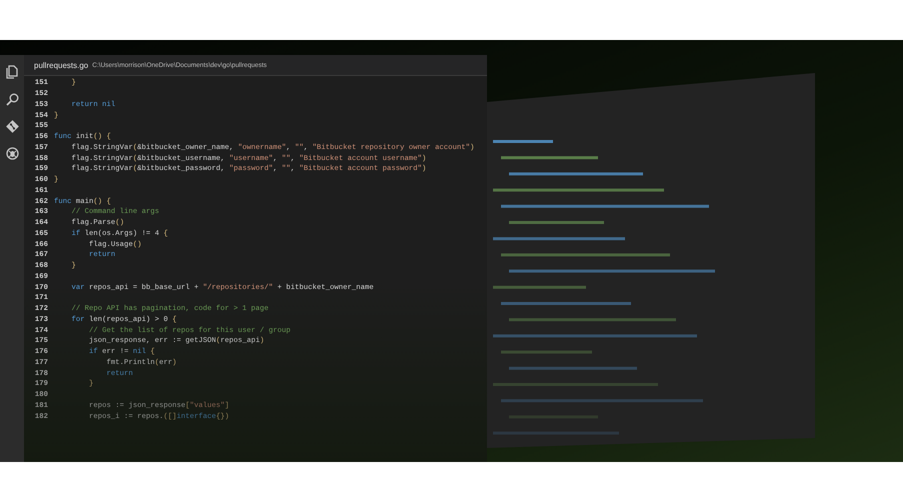  I want to click on search-icon, so click(12, 99).